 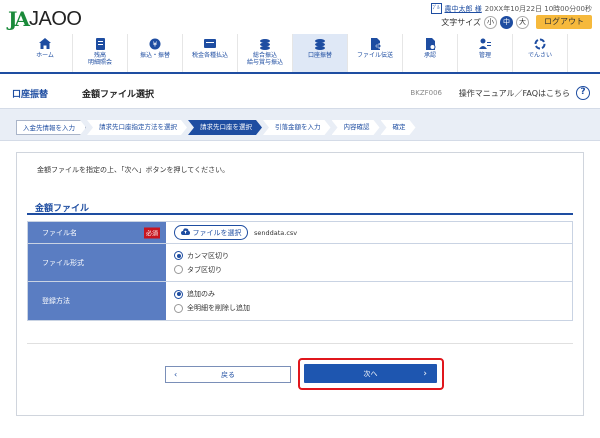 I want to click on file-format-row: ファイル形式 カンマ区切り タブ区切り, so click(x=300, y=263).